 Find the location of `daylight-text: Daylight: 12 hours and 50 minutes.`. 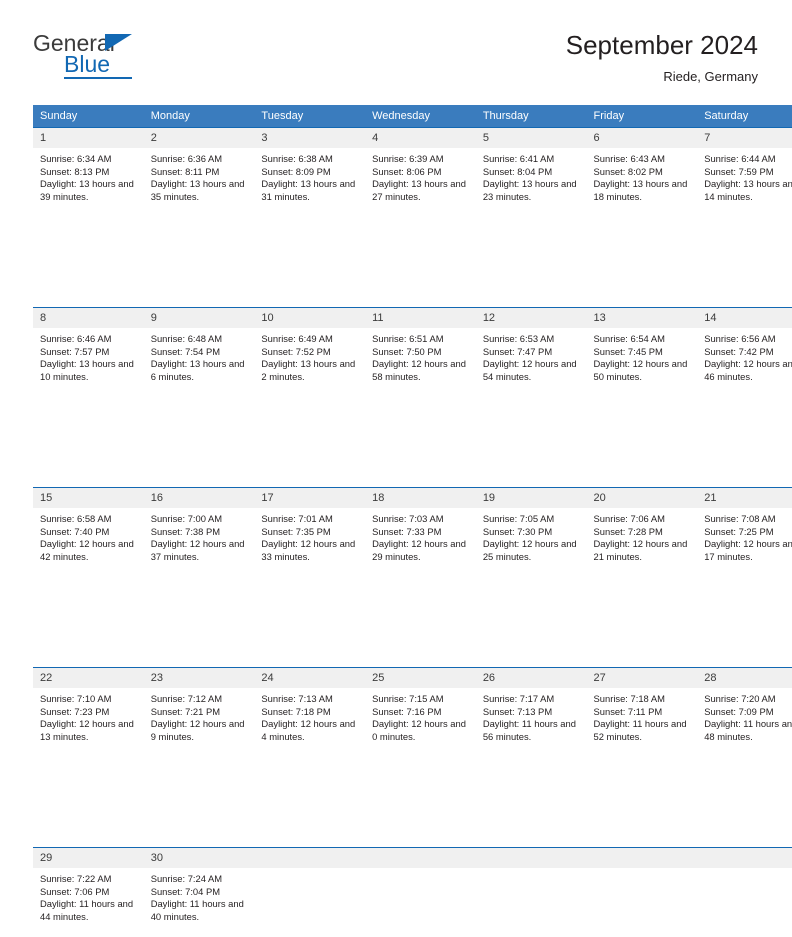

daylight-text: Daylight: 12 hours and 50 minutes. is located at coordinates (640, 370).